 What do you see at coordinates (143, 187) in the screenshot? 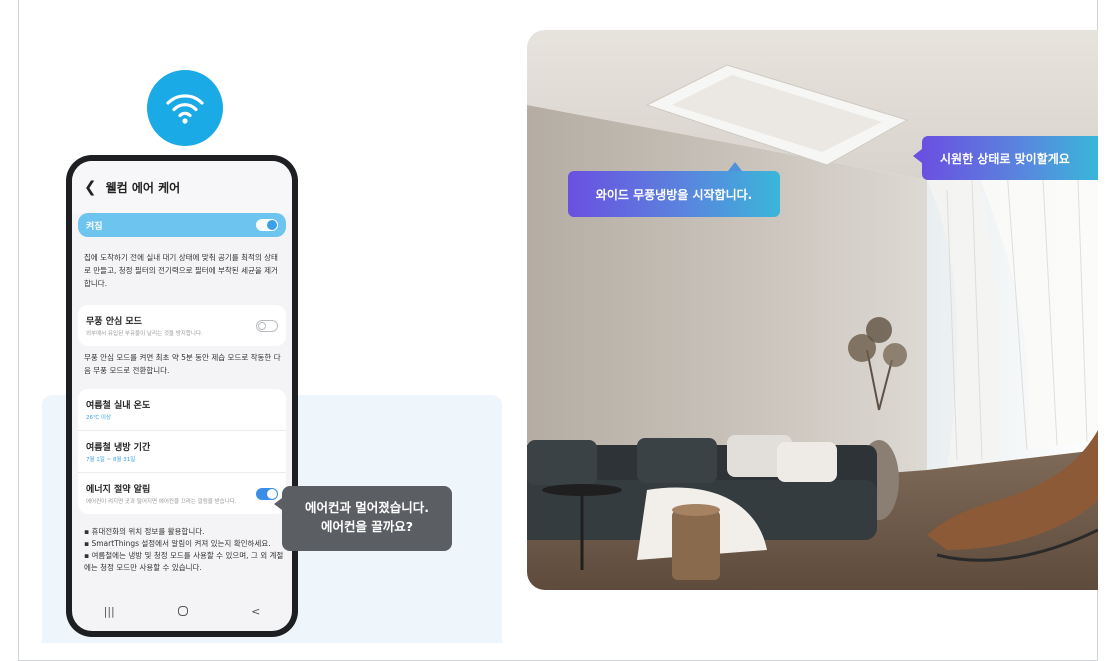
I see `page-title: 웰컴 에어 케어` at bounding box center [143, 187].